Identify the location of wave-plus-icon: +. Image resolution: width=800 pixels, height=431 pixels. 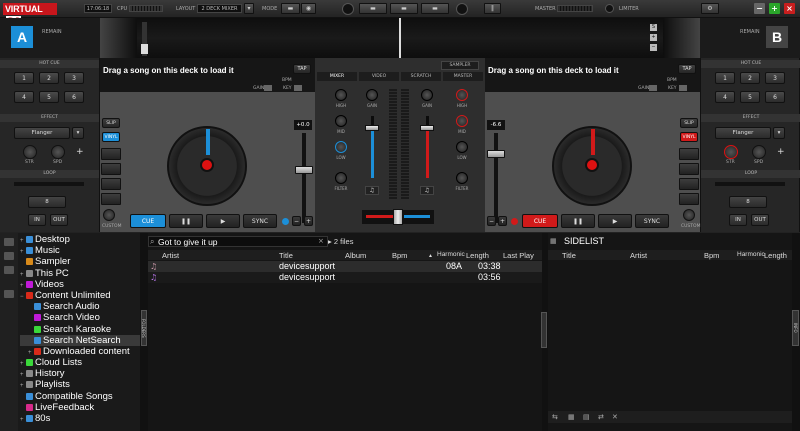
(653, 37).